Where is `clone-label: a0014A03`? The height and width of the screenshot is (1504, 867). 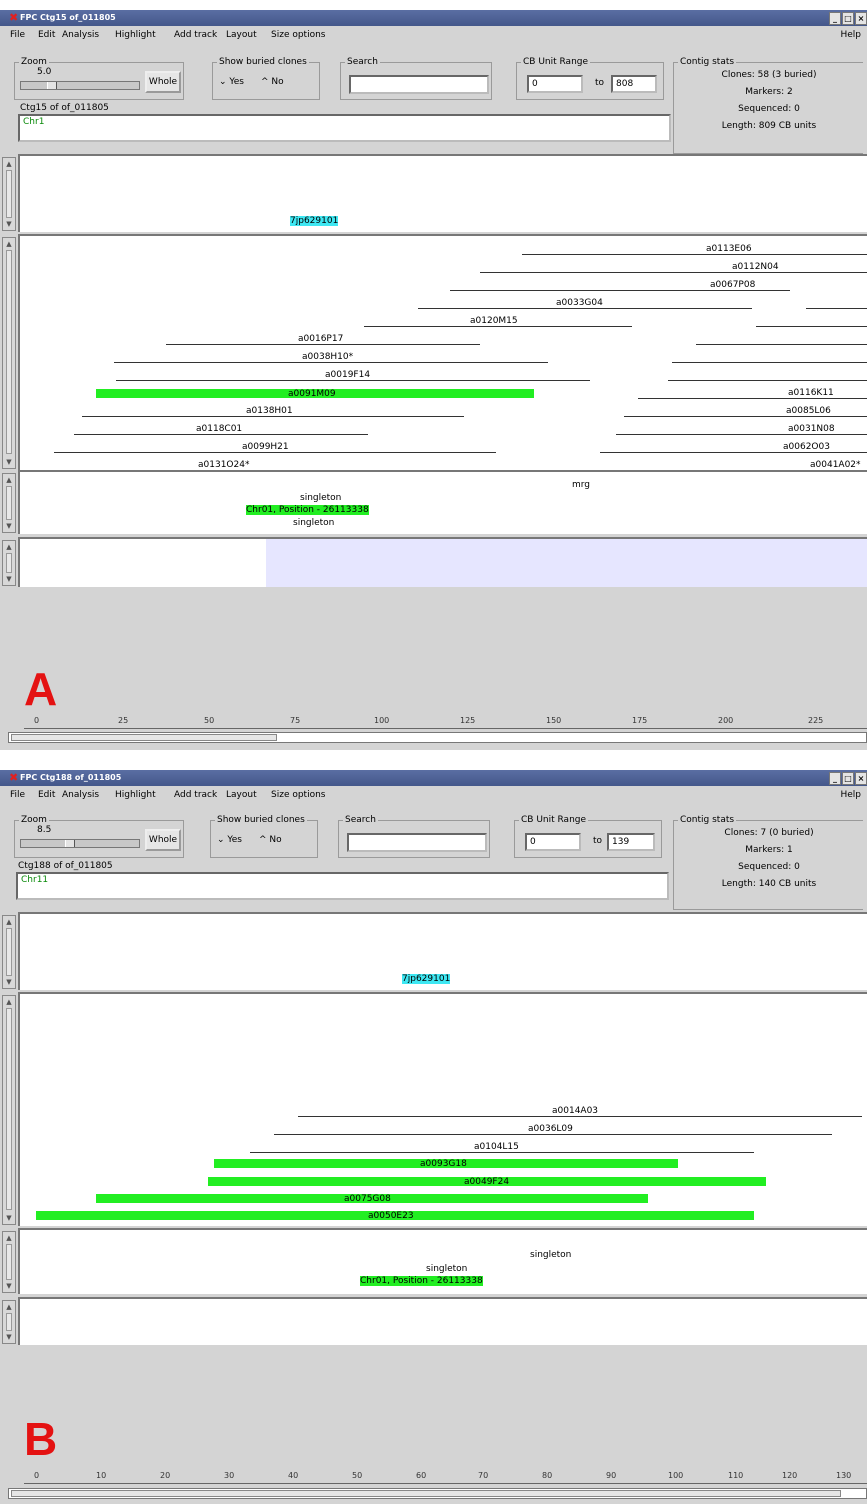 clone-label: a0014A03 is located at coordinates (575, 1111).